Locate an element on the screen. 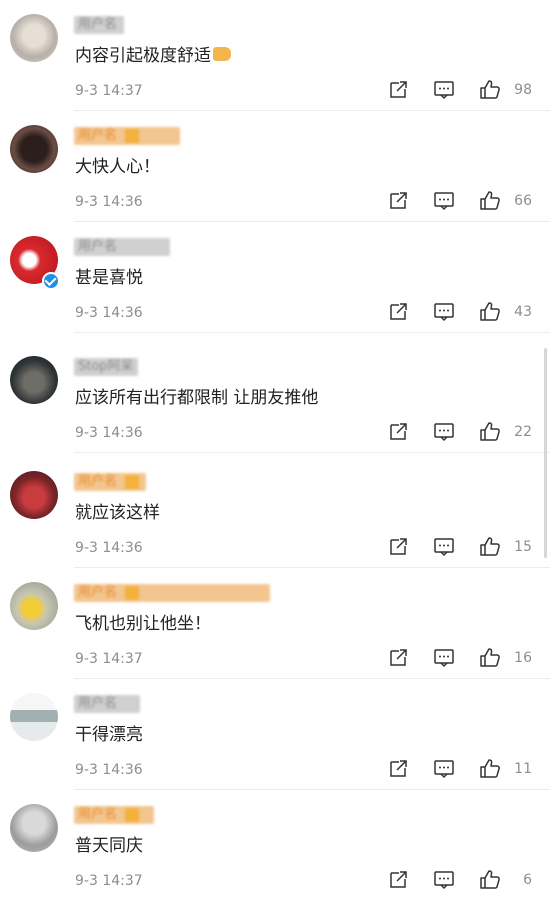  like-count: 22 is located at coordinates (523, 432).